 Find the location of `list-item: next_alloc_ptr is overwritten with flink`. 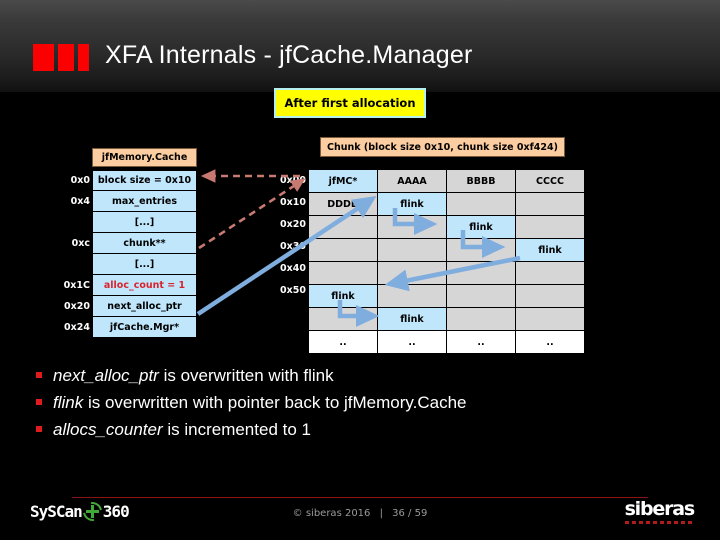

list-item: next_alloc_ptr is overwritten with flink is located at coordinates (366, 376).